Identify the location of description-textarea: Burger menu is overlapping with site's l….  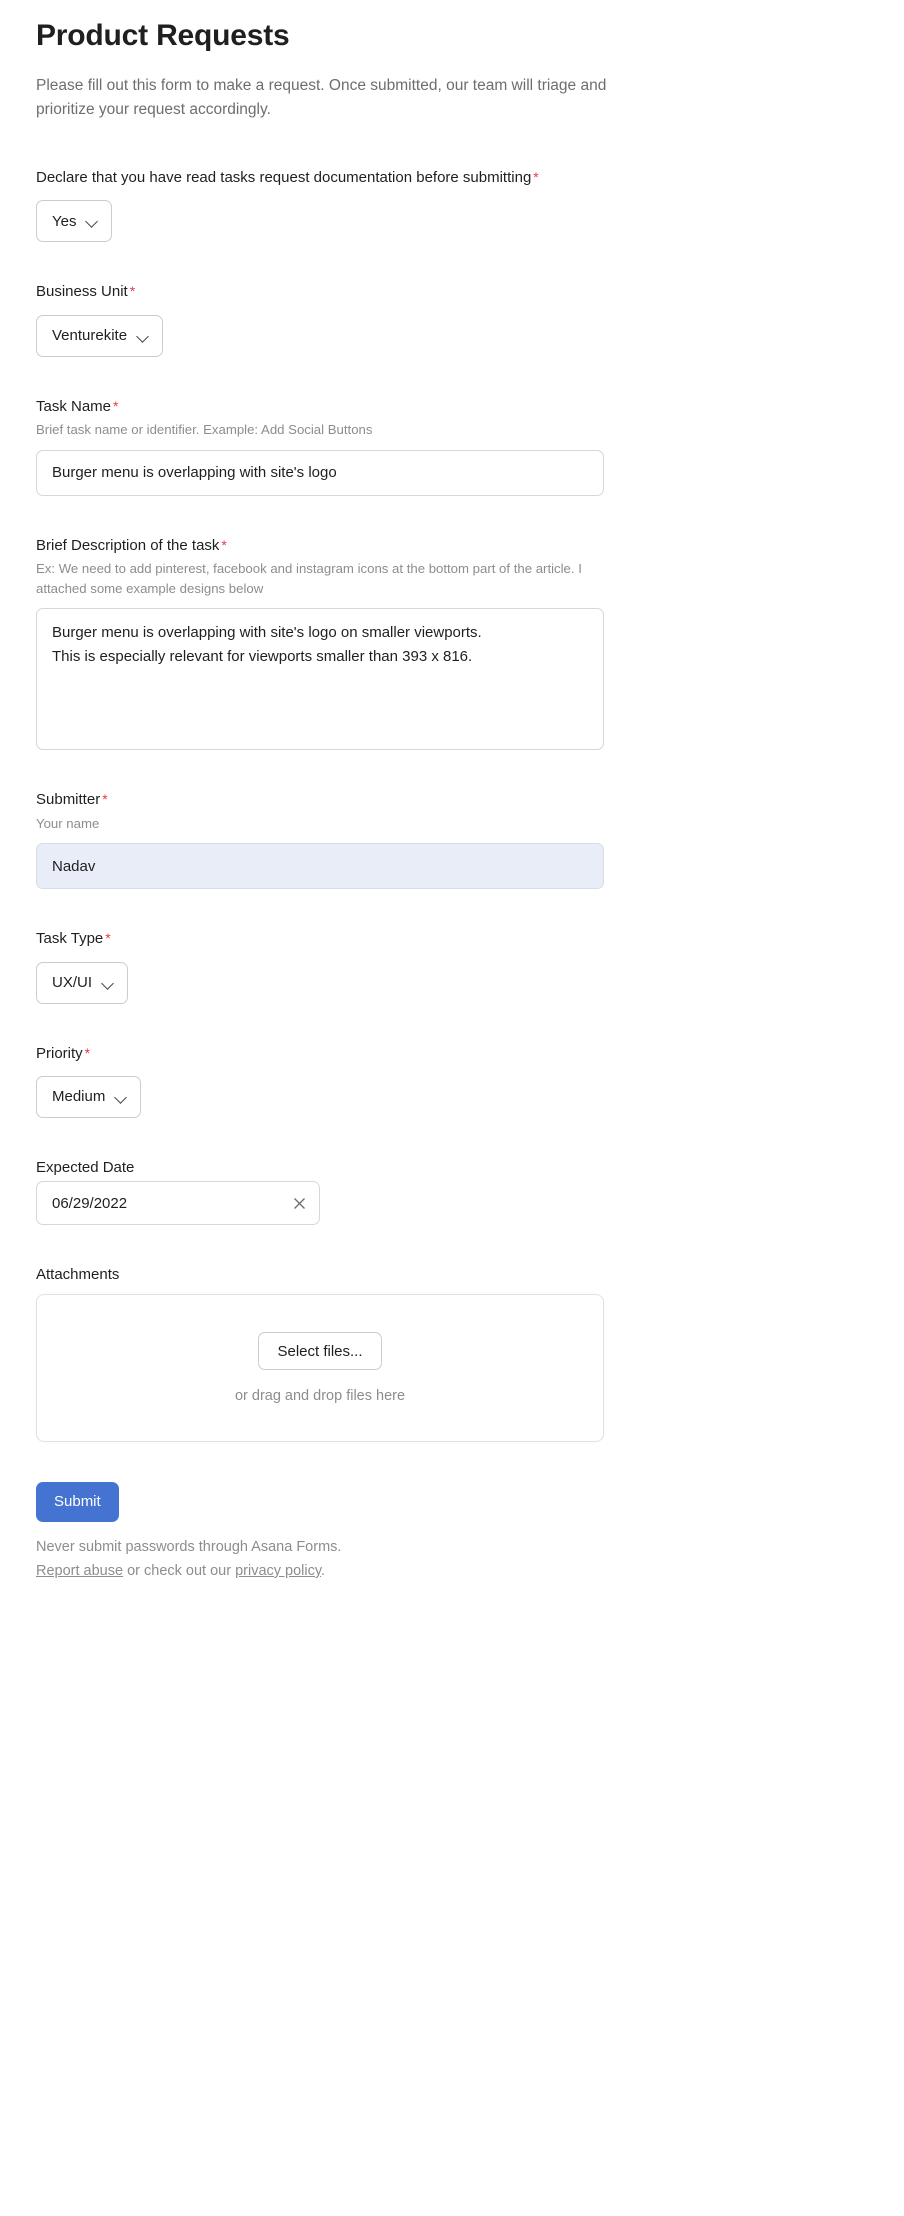
(320, 679).